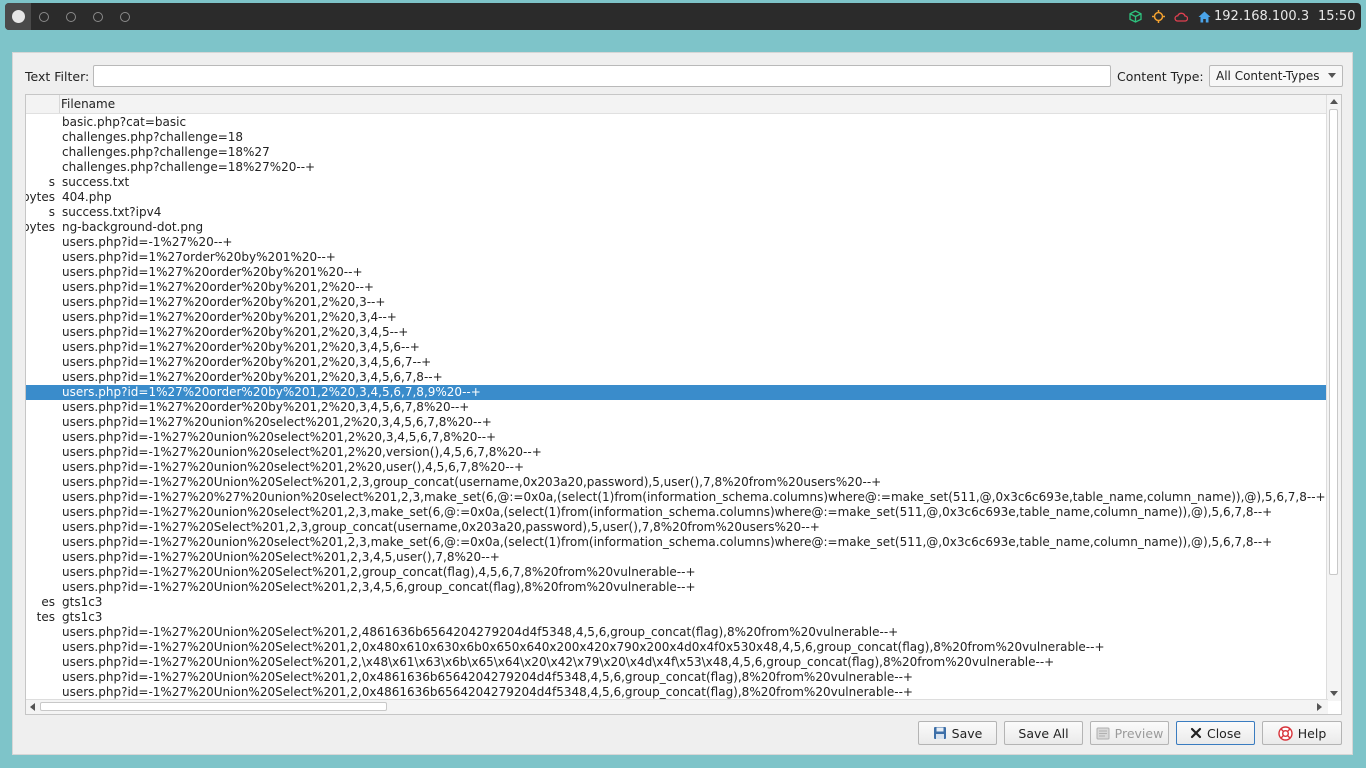 This screenshot has height=768, width=1366. What do you see at coordinates (112, 212) in the screenshot?
I see `row-filename: success.txt?ipv4` at bounding box center [112, 212].